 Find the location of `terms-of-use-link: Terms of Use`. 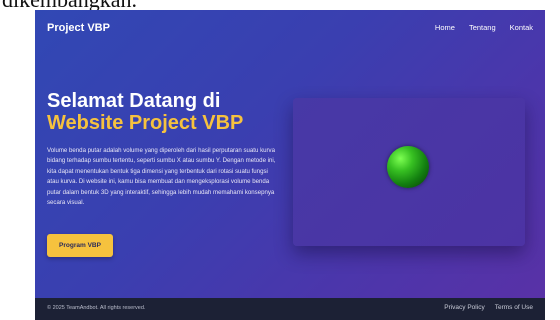

terms-of-use-link: Terms of Use is located at coordinates (514, 307).